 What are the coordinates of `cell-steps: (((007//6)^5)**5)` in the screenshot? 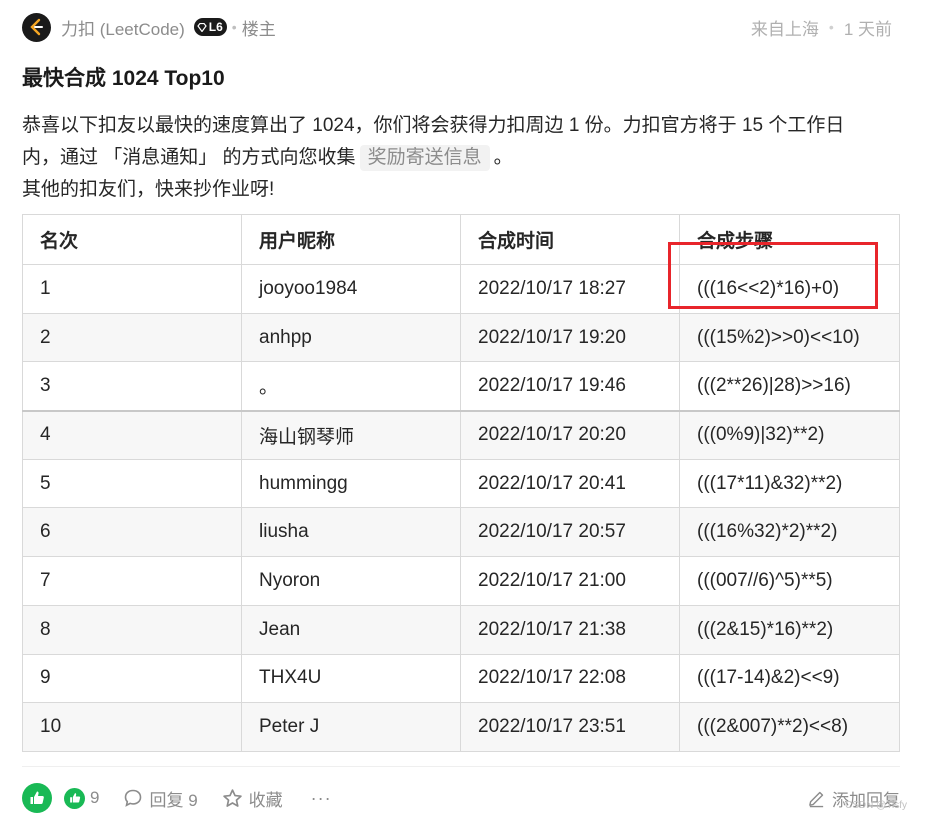 It's located at (789, 581).